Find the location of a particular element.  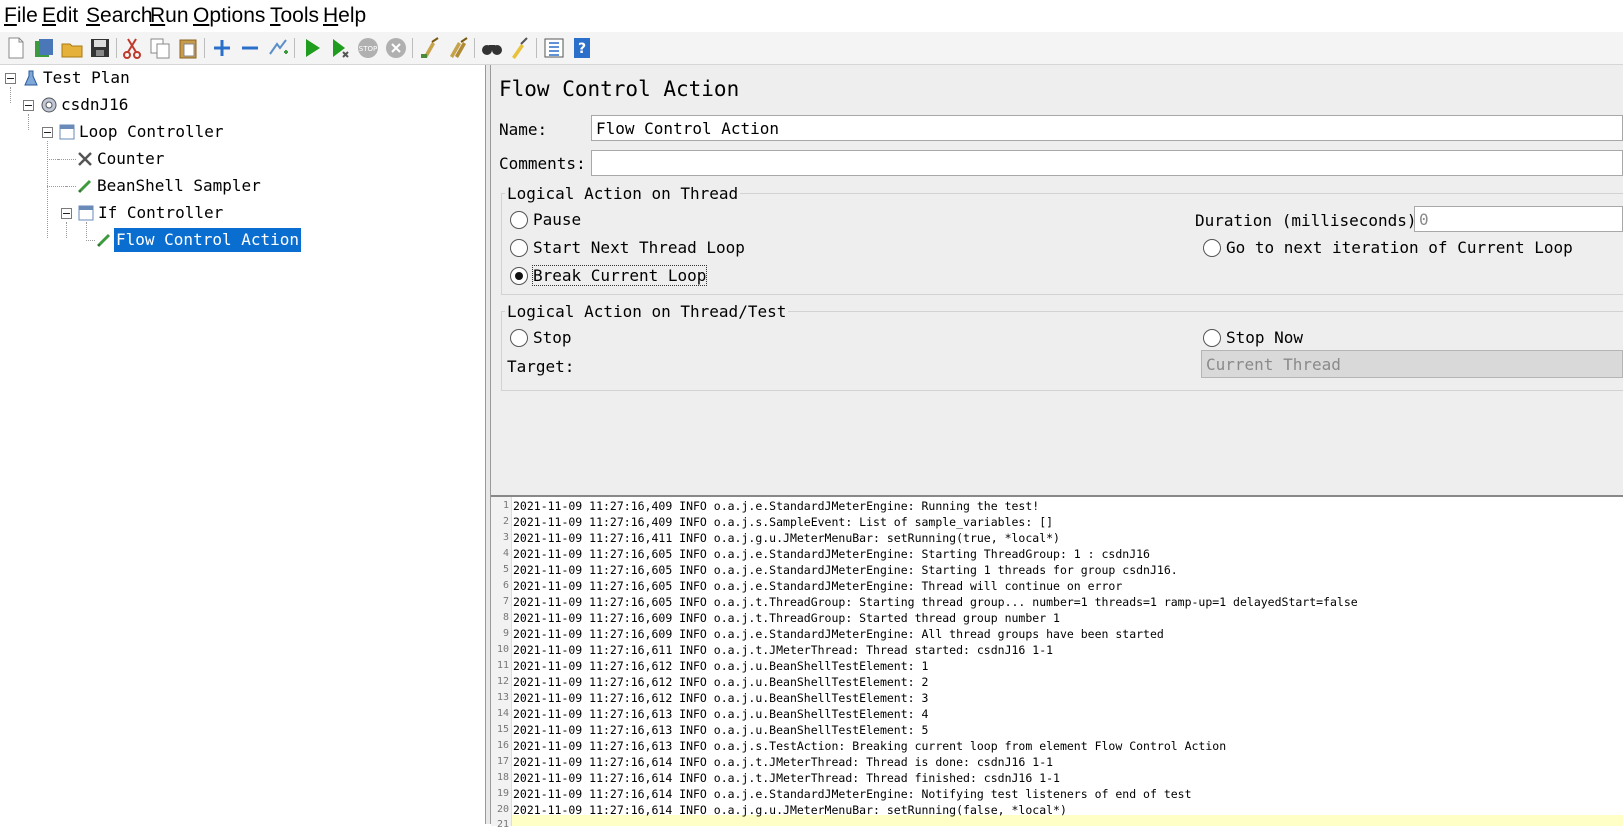

sampler-icon is located at coordinates (84, 186).